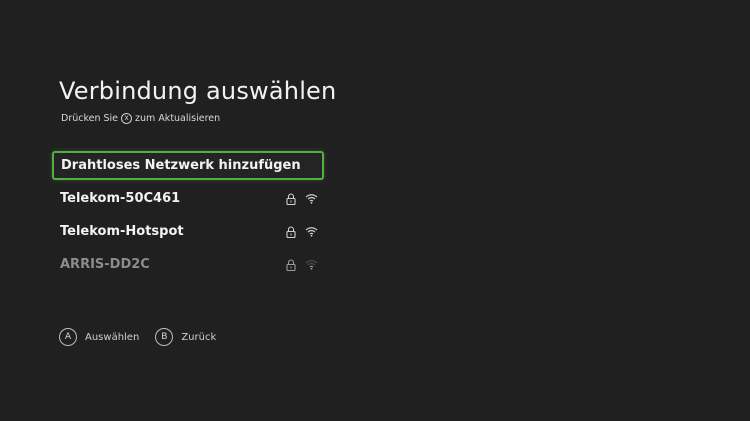 Image resolution: width=750 pixels, height=421 pixels. What do you see at coordinates (105, 264) in the screenshot?
I see `network-label: ARRIS-DD2C` at bounding box center [105, 264].